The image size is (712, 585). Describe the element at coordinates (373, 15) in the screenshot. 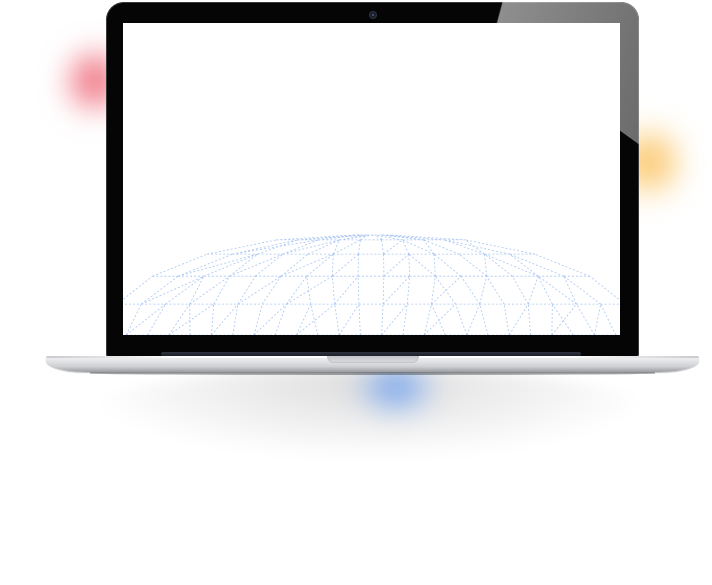

I see `webcam-icon` at that location.